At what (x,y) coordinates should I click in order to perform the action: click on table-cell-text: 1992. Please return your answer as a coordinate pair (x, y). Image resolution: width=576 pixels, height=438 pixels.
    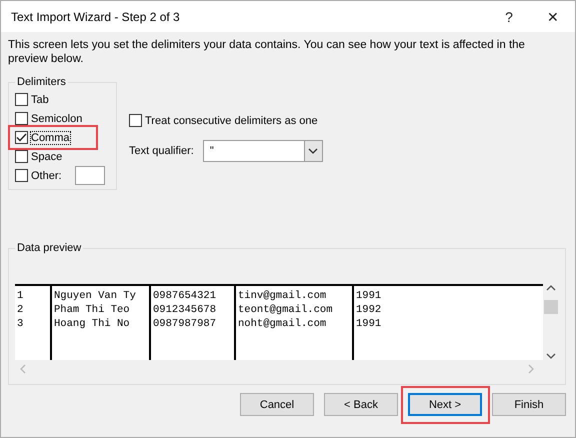
    Looking at the image, I should click on (369, 310).